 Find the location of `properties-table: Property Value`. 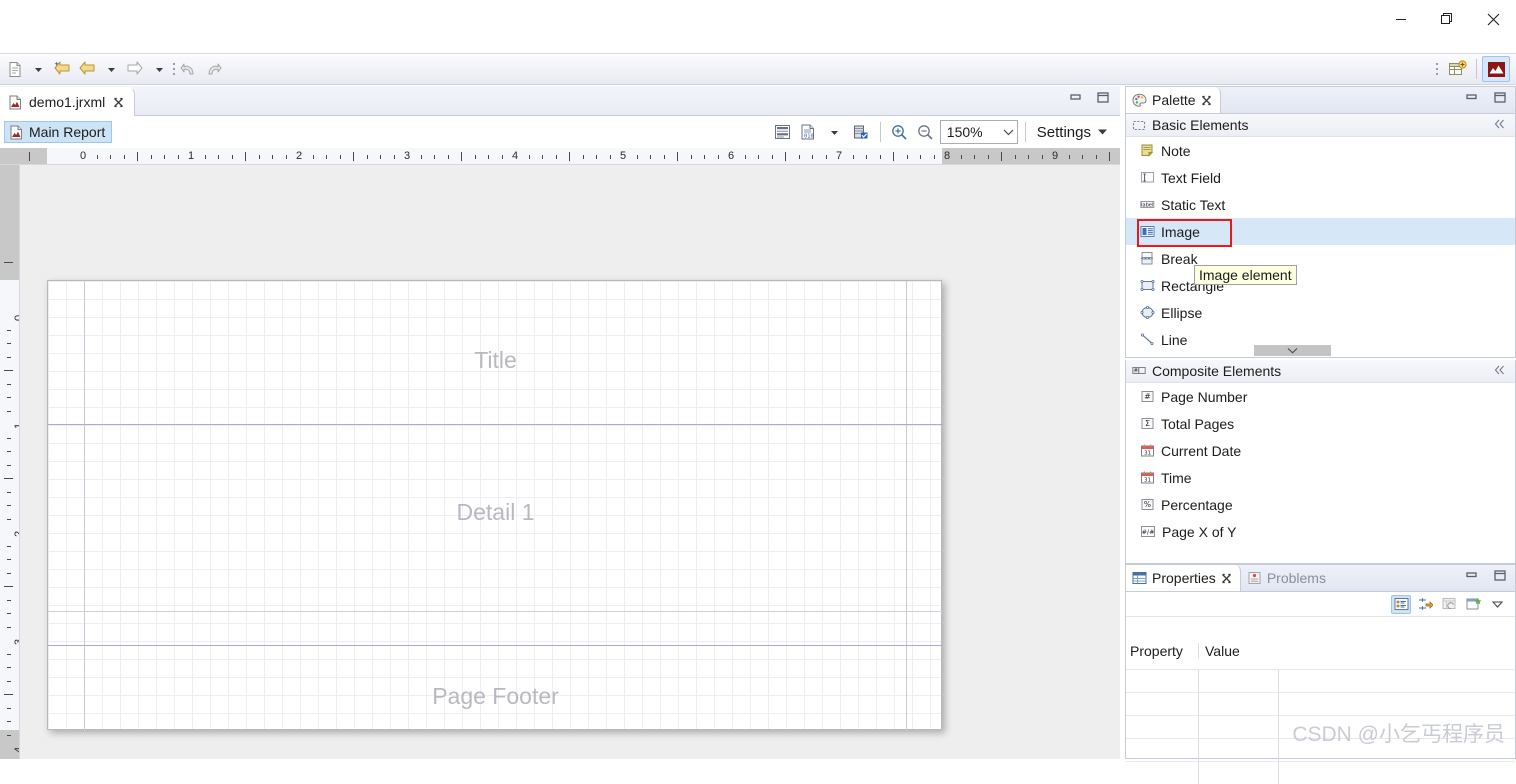

properties-table: Property Value is located at coordinates (1320, 713).